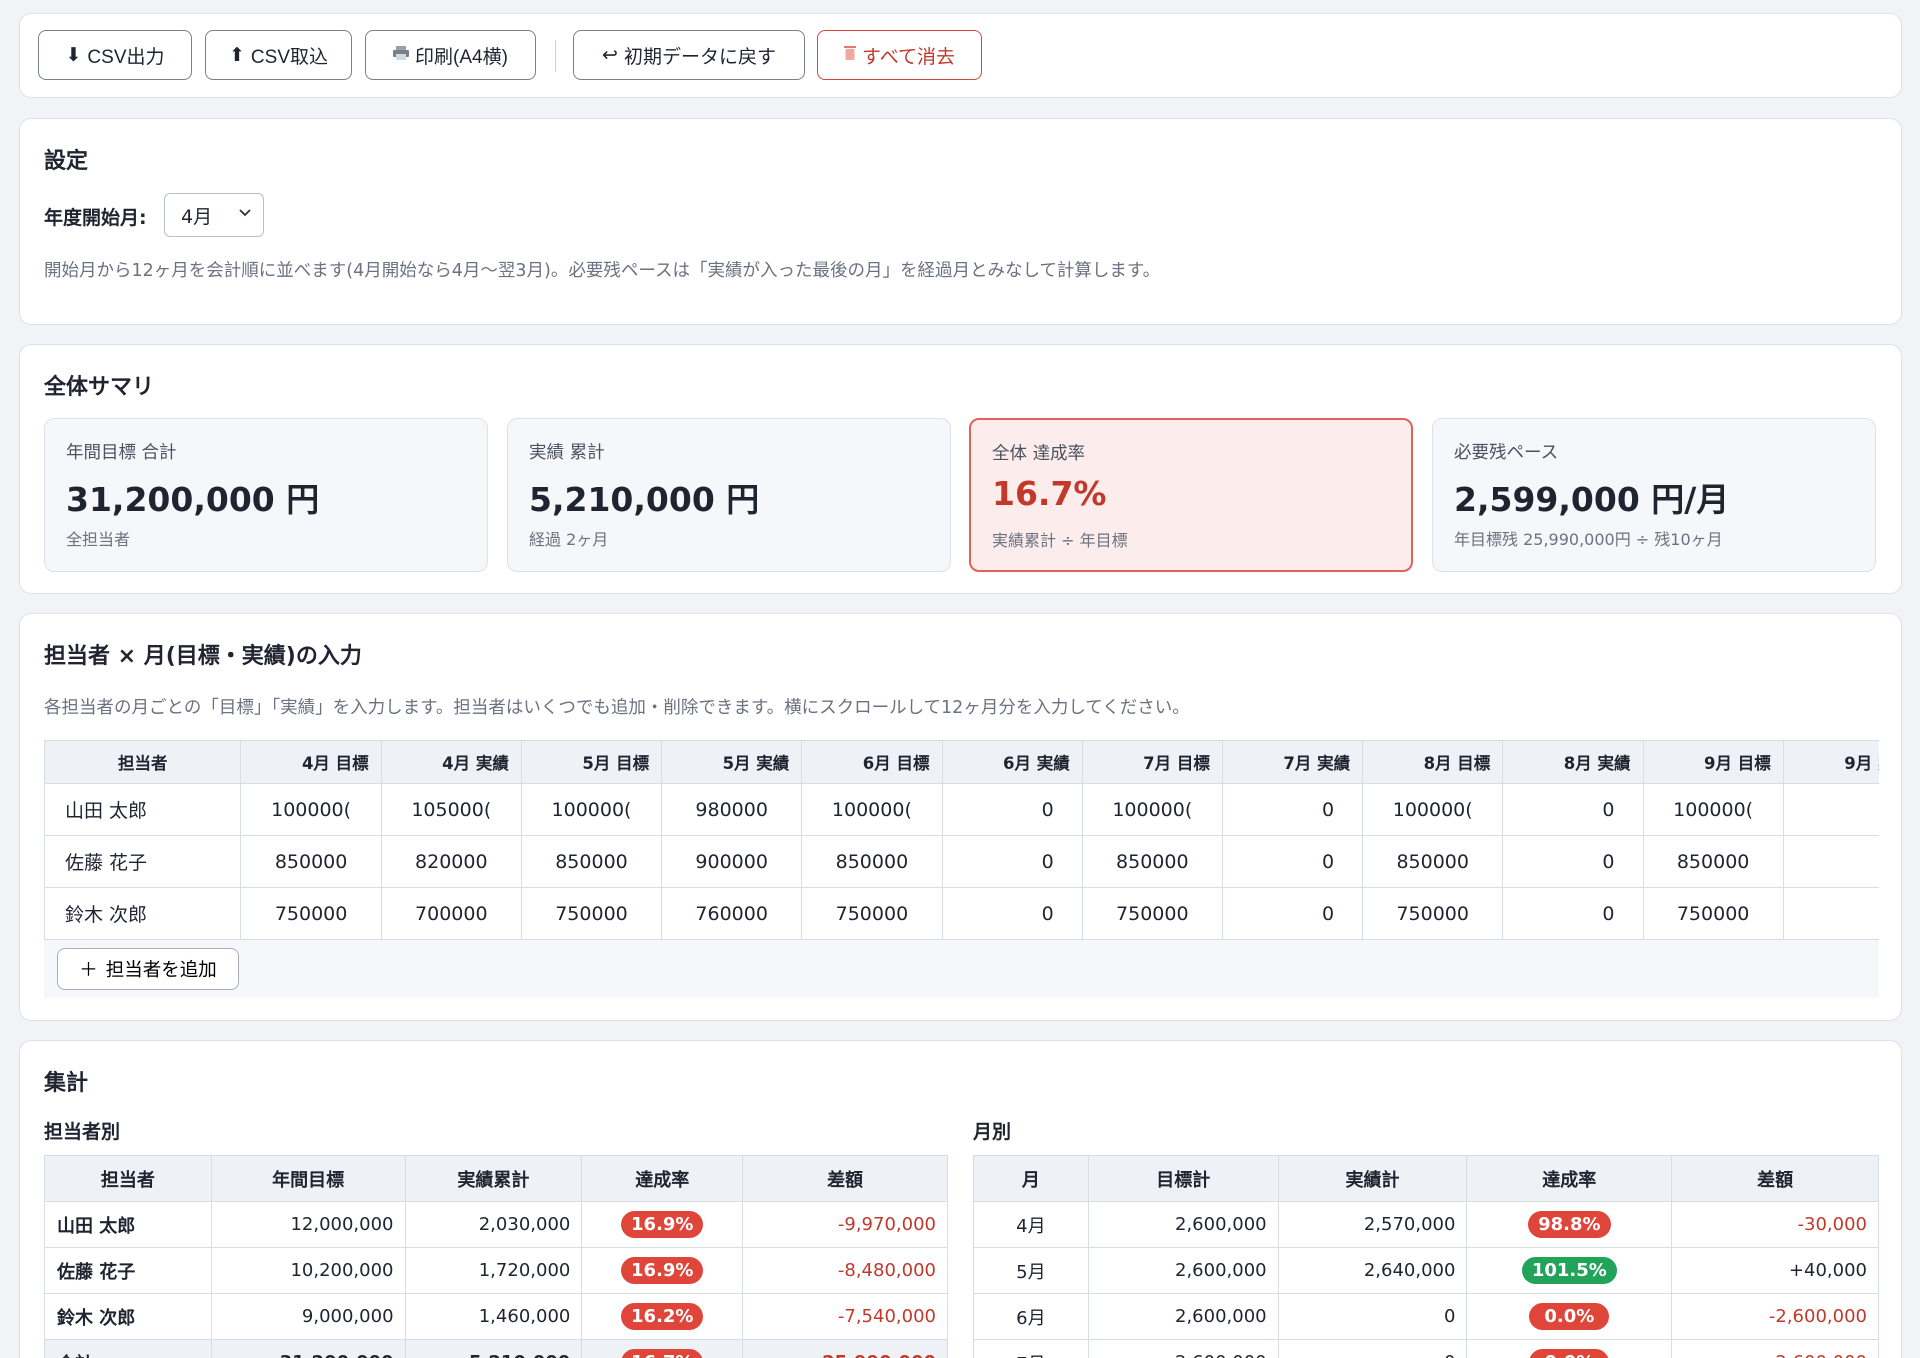 The width and height of the screenshot is (1920, 1358). Describe the element at coordinates (1012, 762) in the screenshot. I see `col-header: 6月 実績` at that location.